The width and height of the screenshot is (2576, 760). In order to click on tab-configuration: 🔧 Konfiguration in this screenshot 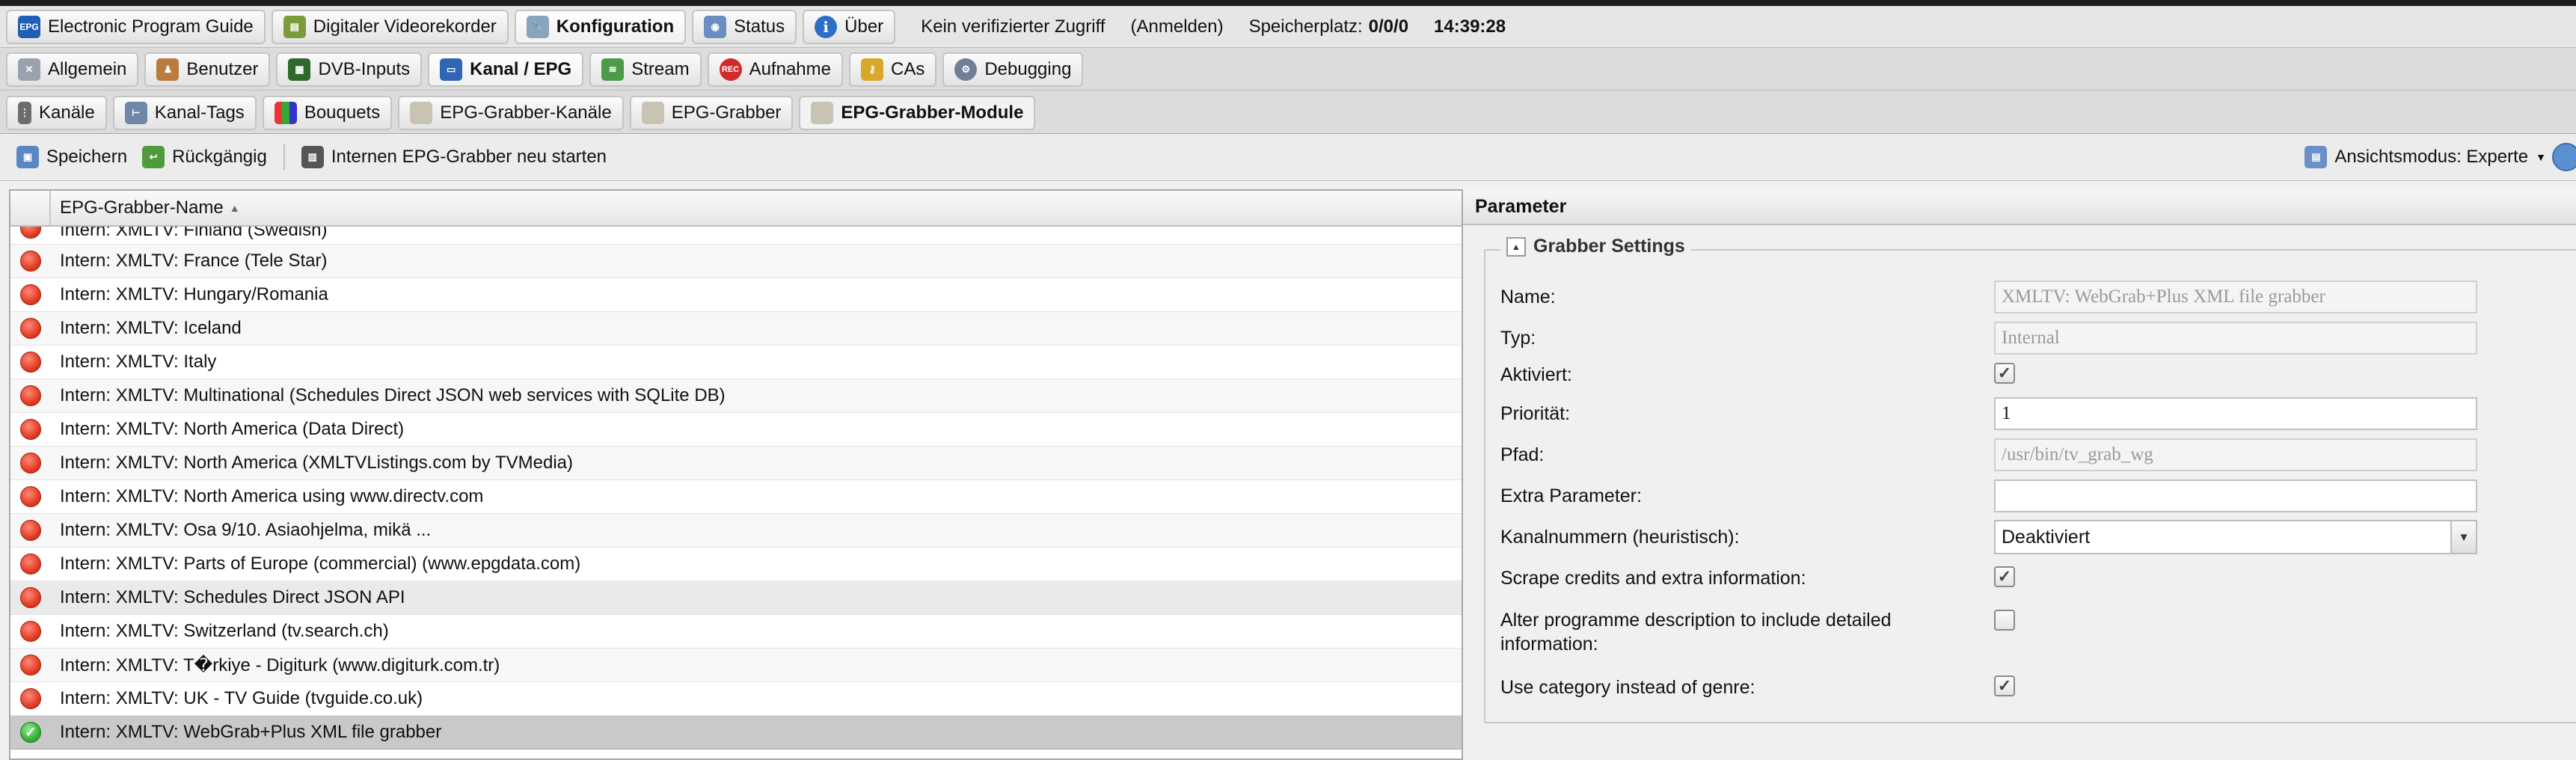, I will do `click(600, 27)`.